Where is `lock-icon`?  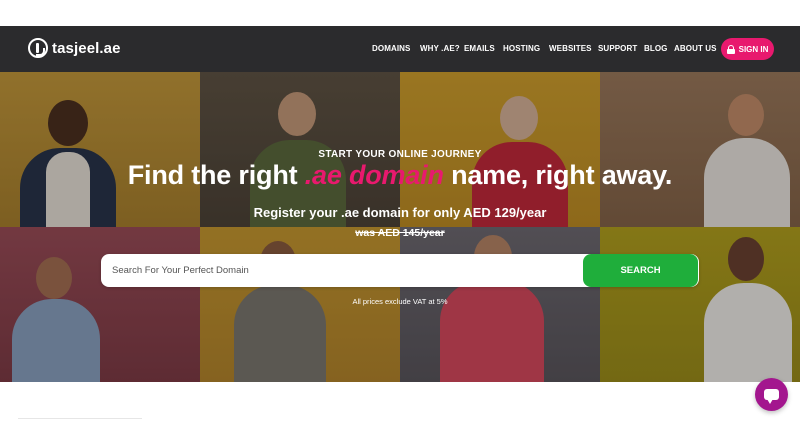 lock-icon is located at coordinates (730, 49).